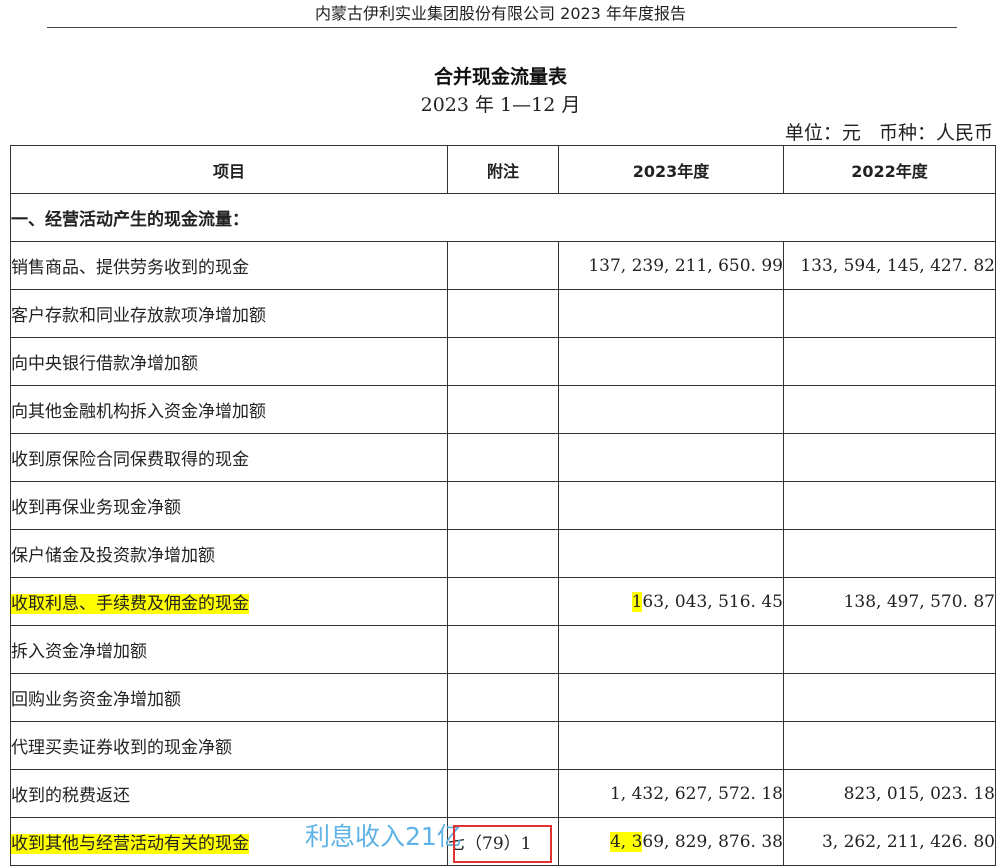 This screenshot has height=866, width=1001. Describe the element at coordinates (229, 265) in the screenshot. I see `row-item: 销售商品、提供劳务收到的现金` at that location.